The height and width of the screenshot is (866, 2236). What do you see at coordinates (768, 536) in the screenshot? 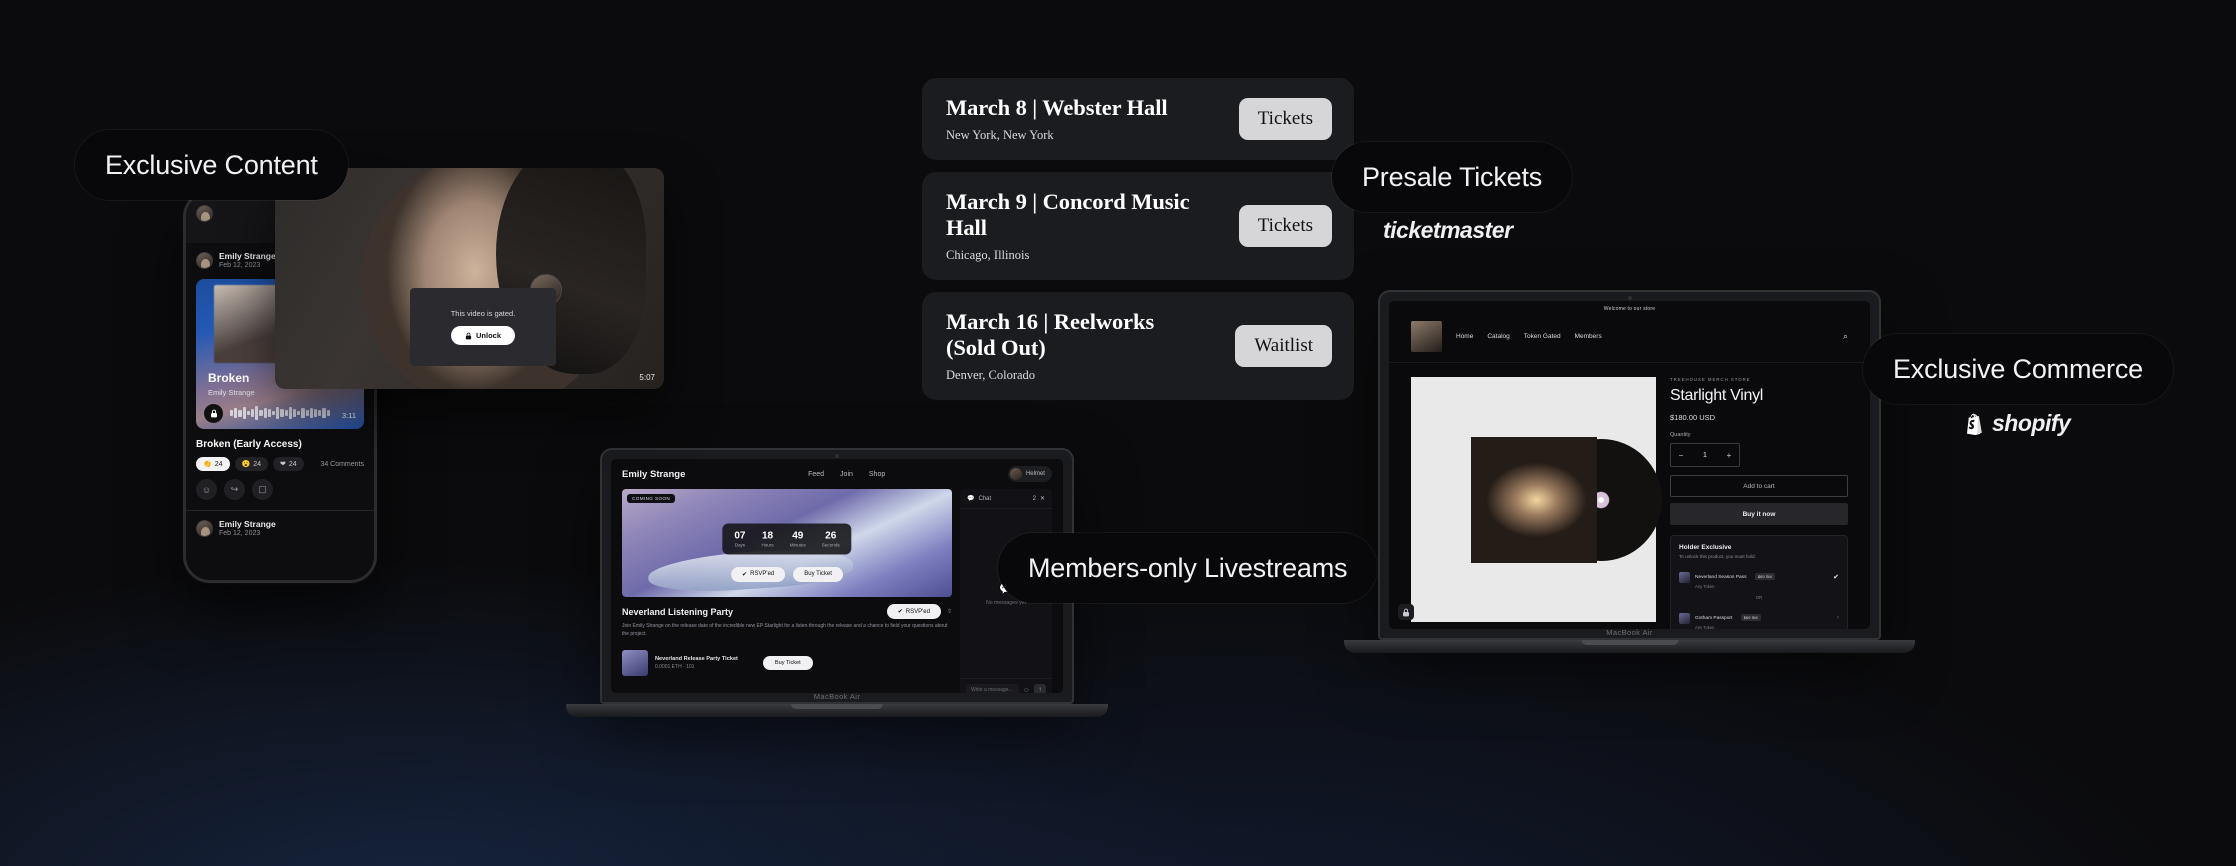
I see `countdown-value: 18` at bounding box center [768, 536].